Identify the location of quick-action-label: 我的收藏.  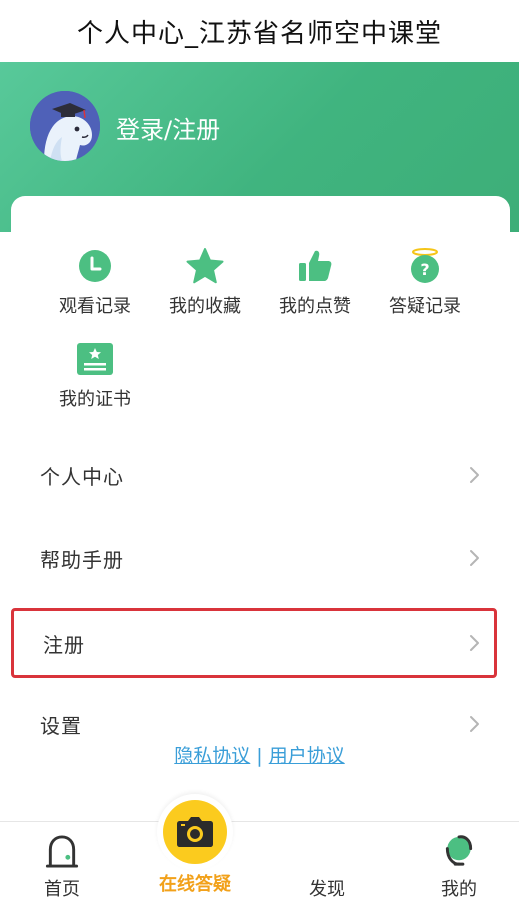
(205, 306).